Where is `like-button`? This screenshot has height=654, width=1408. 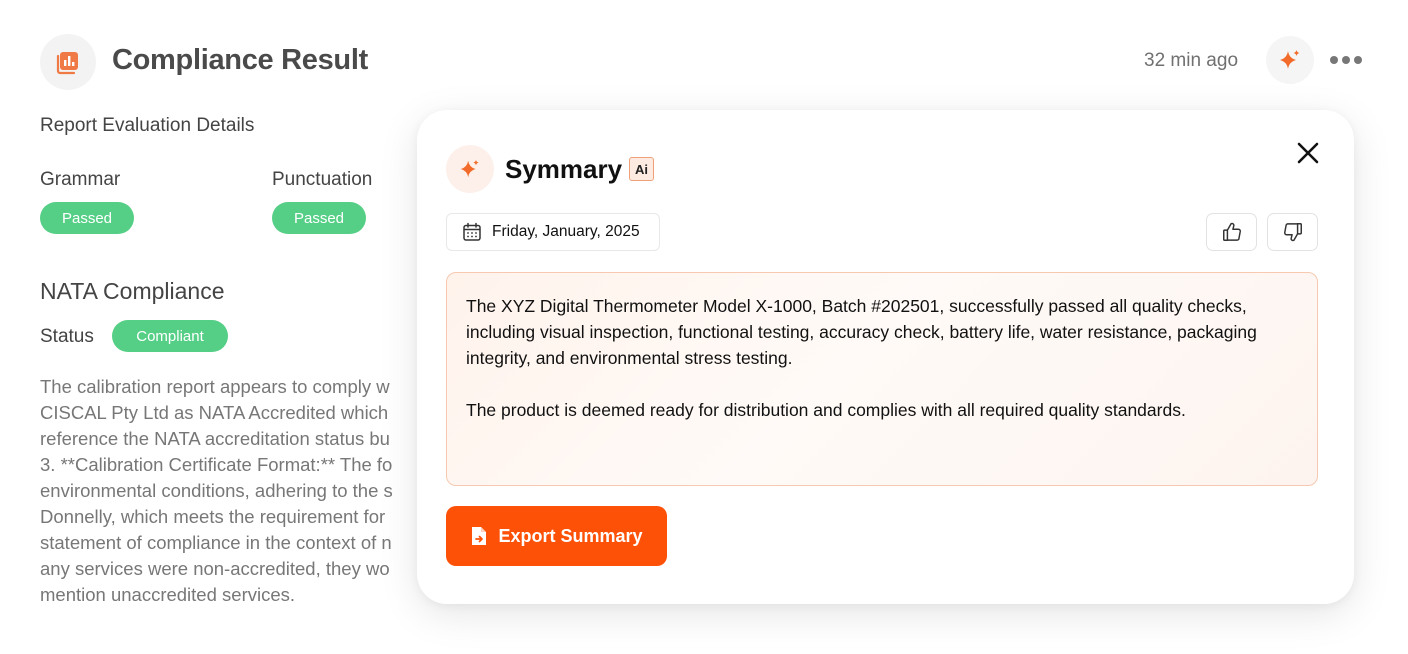
like-button is located at coordinates (1231, 232).